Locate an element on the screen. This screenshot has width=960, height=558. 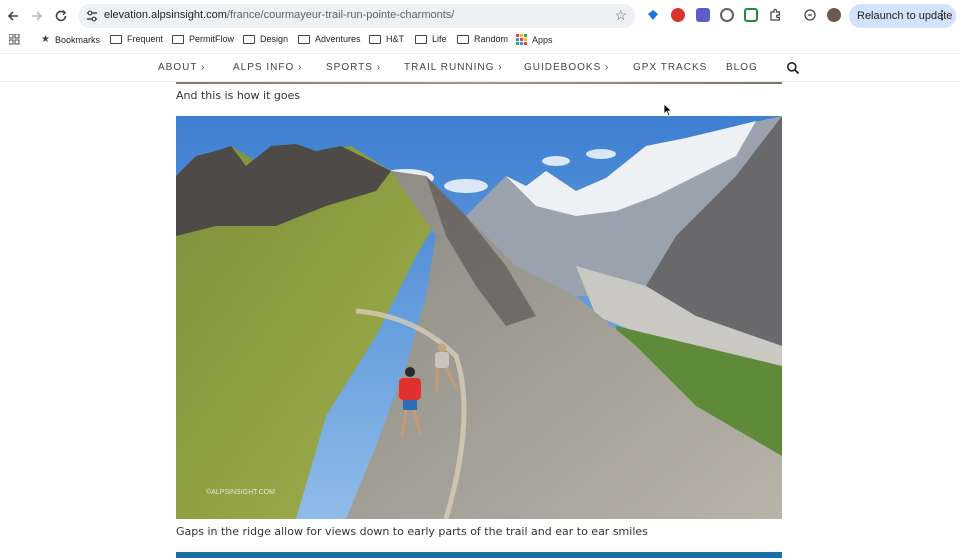
nav-item-gpx-tracks: GPX TRACKS is located at coordinates (670, 67).